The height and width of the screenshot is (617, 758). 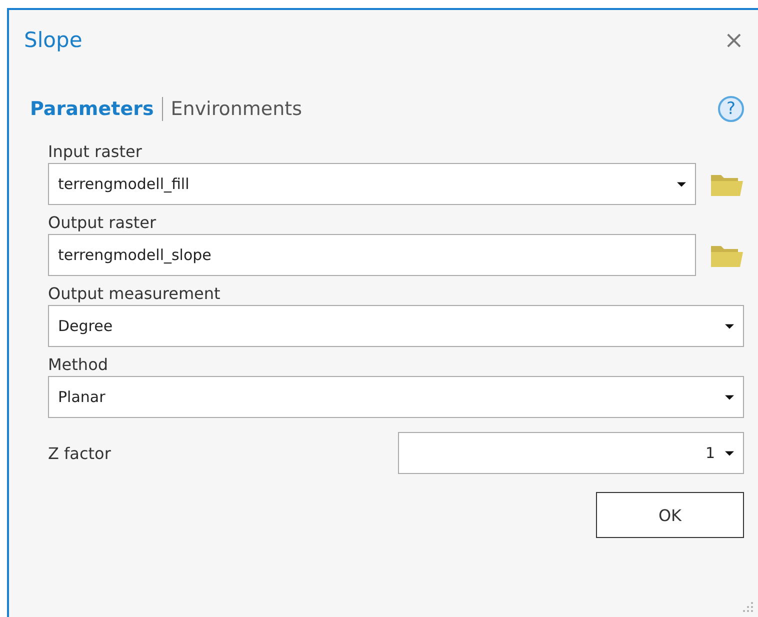 What do you see at coordinates (748, 607) in the screenshot?
I see `resize-grip-icon` at bounding box center [748, 607].